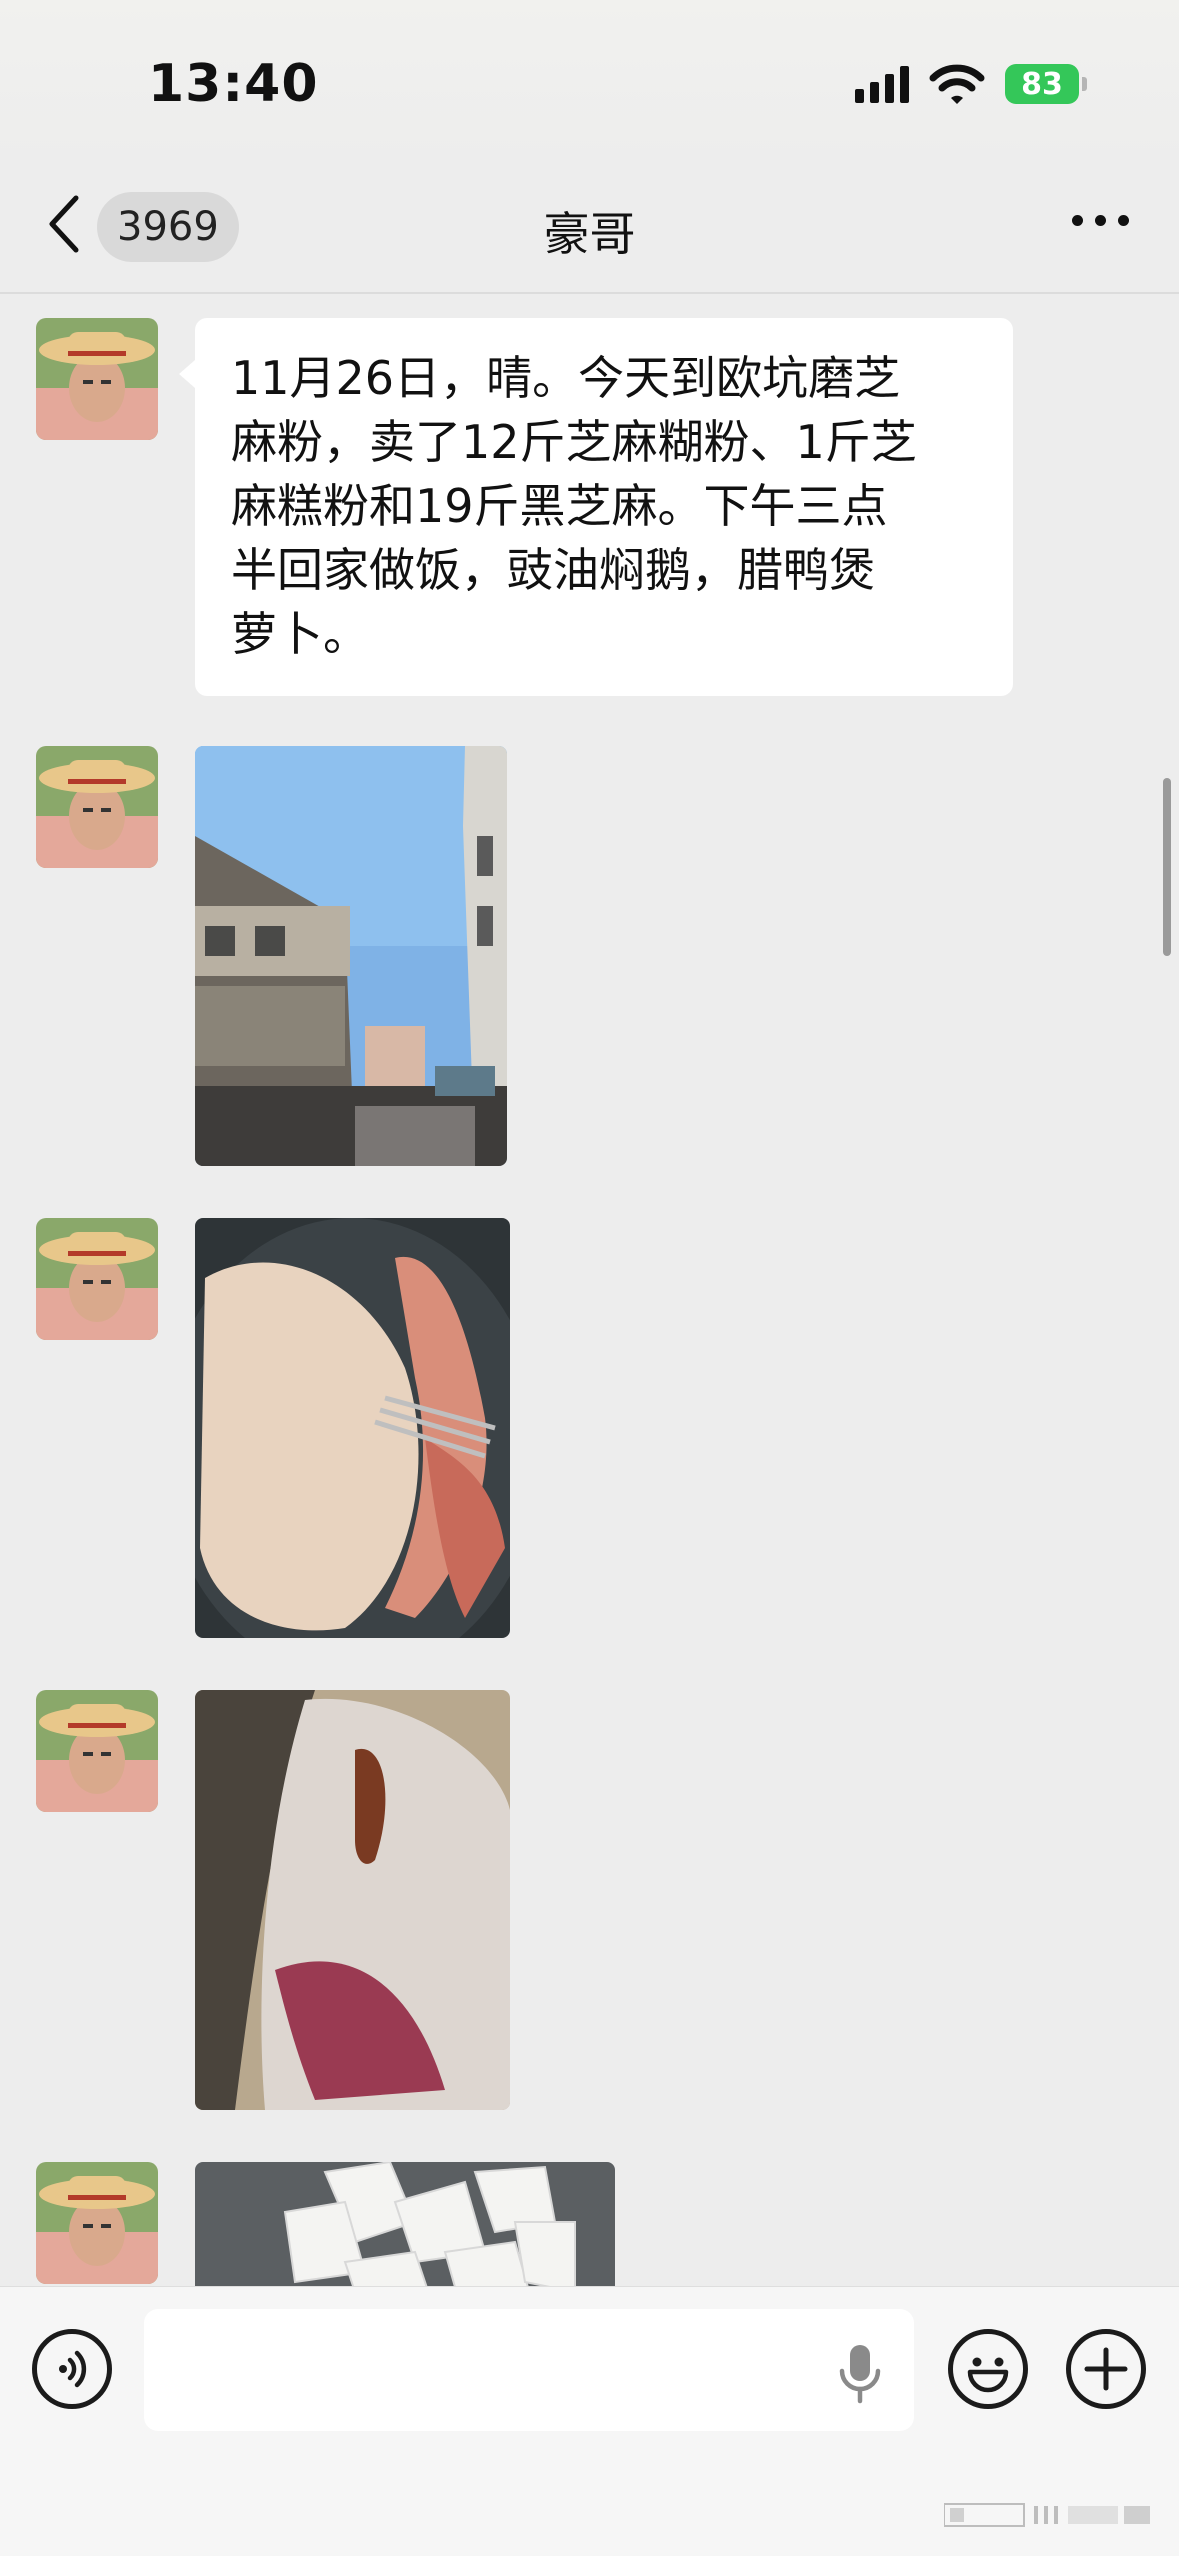 The image size is (1179, 2556). What do you see at coordinates (957, 84) in the screenshot?
I see `wifi-icon` at bounding box center [957, 84].